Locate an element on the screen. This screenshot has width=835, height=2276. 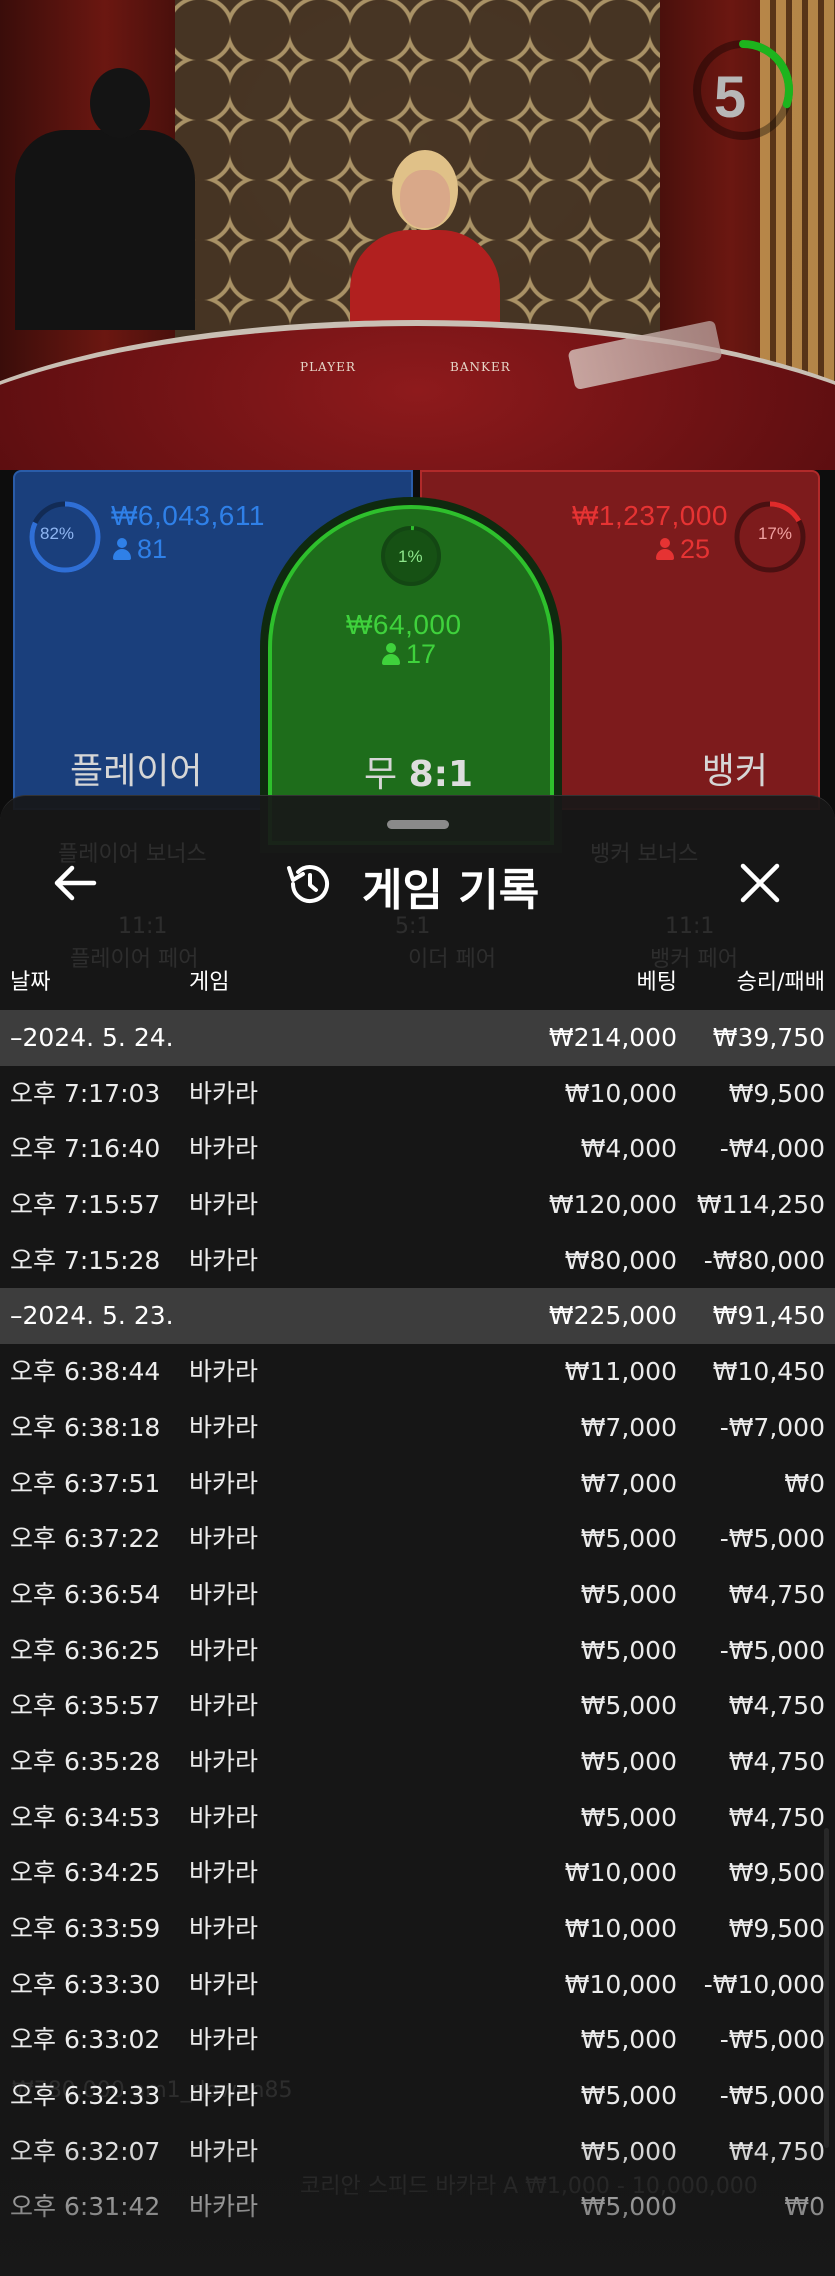
history-row: 오후 6:34:53 바카라 ₩5,000 ₩4,750 is located at coordinates (417, 1818).